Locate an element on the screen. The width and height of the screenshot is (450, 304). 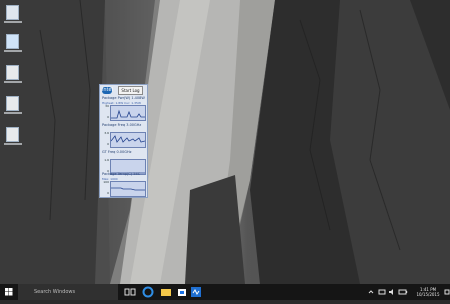
task-view-icon is located at coordinates (130, 292).